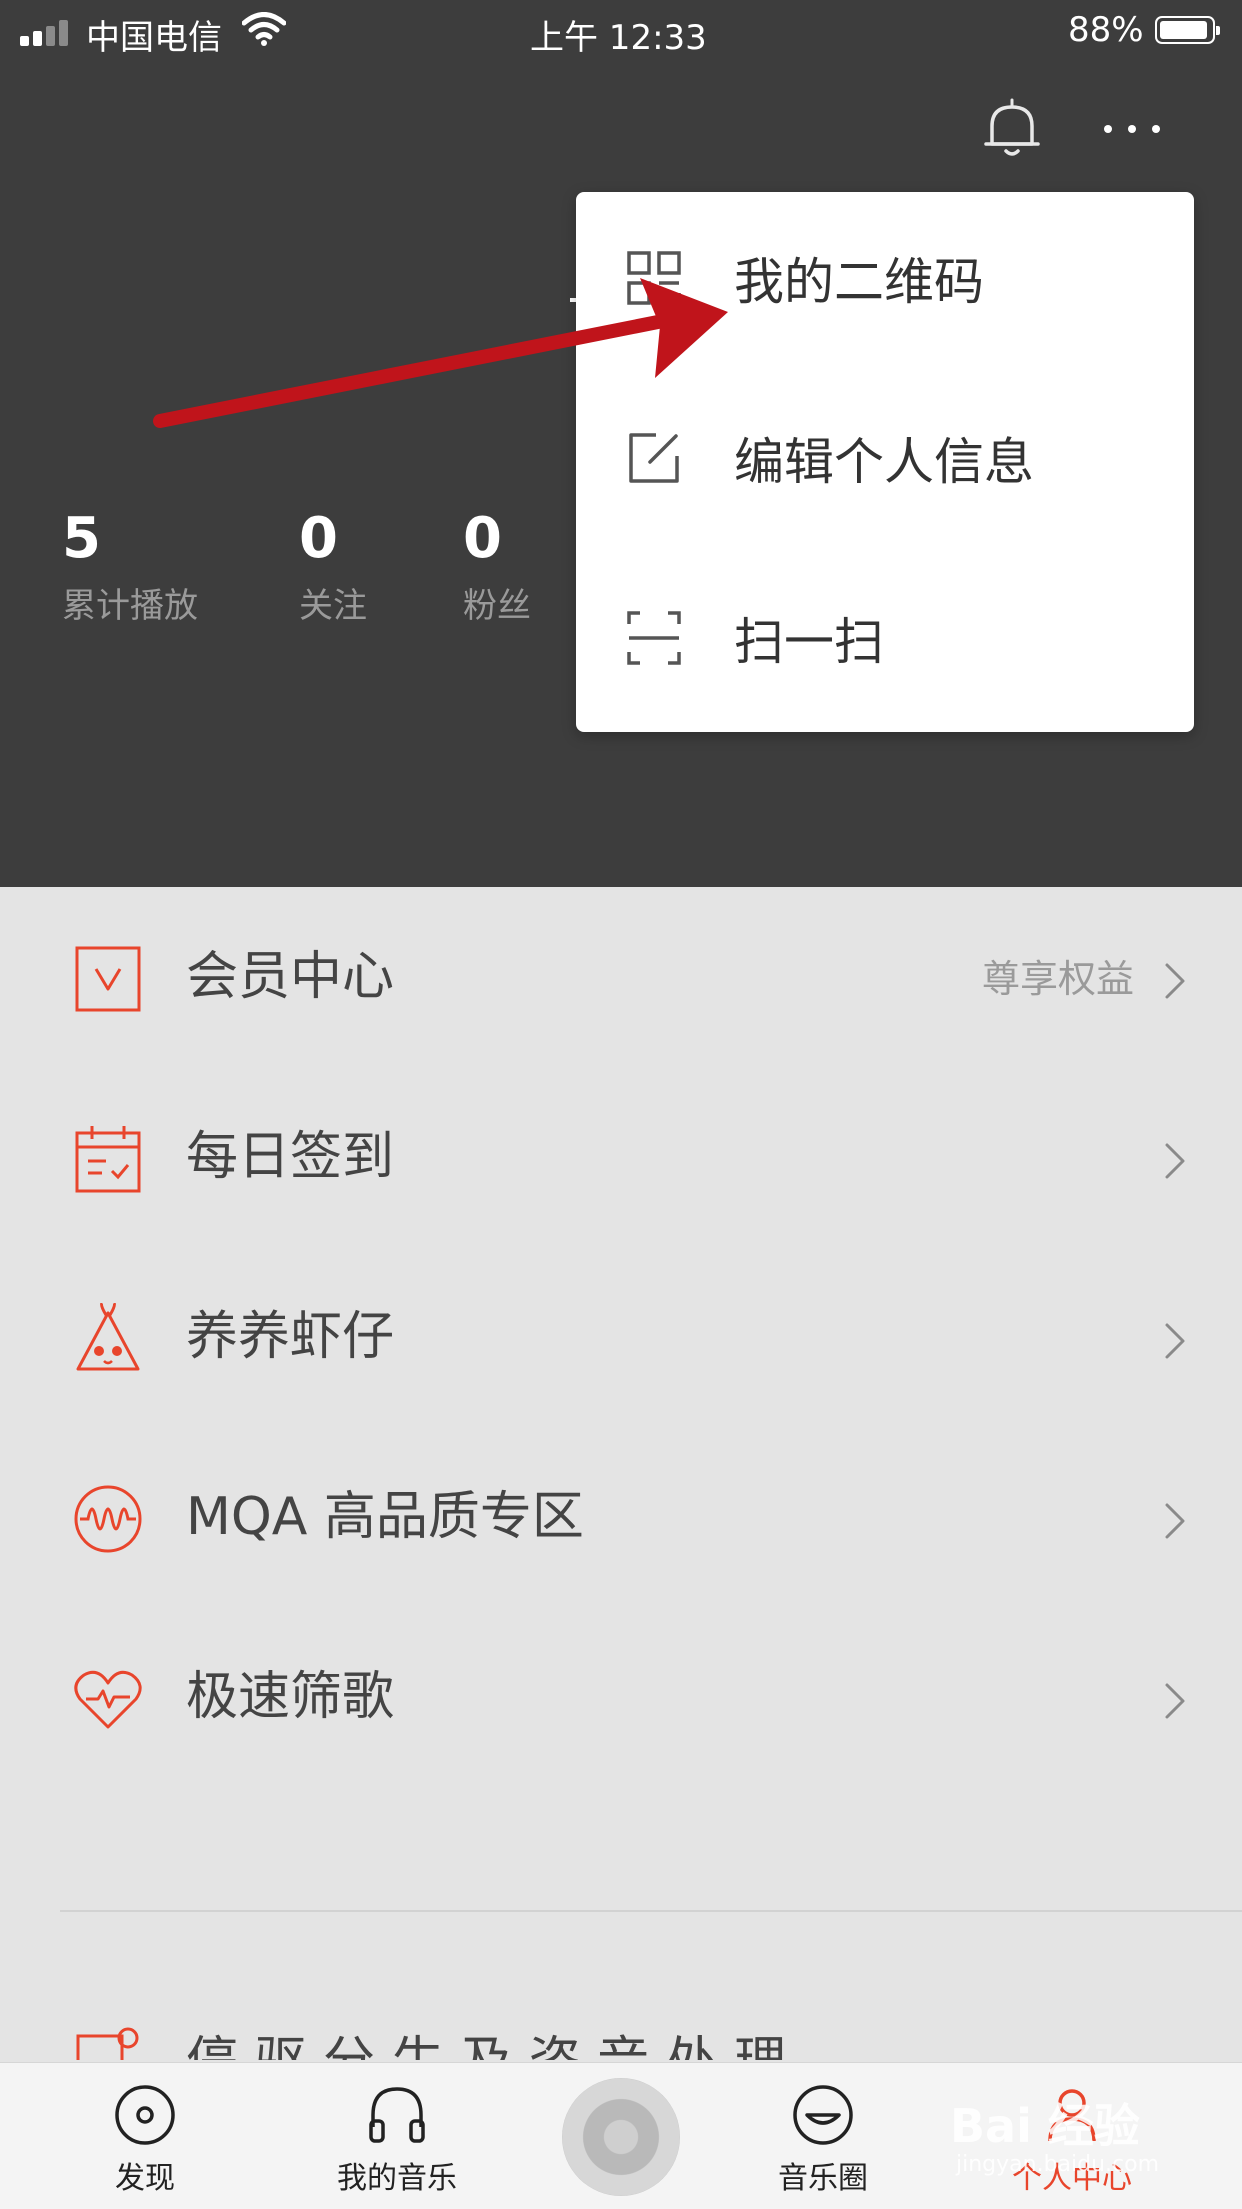 The image size is (1242, 2209). Describe the element at coordinates (107, 2043) in the screenshot. I see `tool-icon` at that location.